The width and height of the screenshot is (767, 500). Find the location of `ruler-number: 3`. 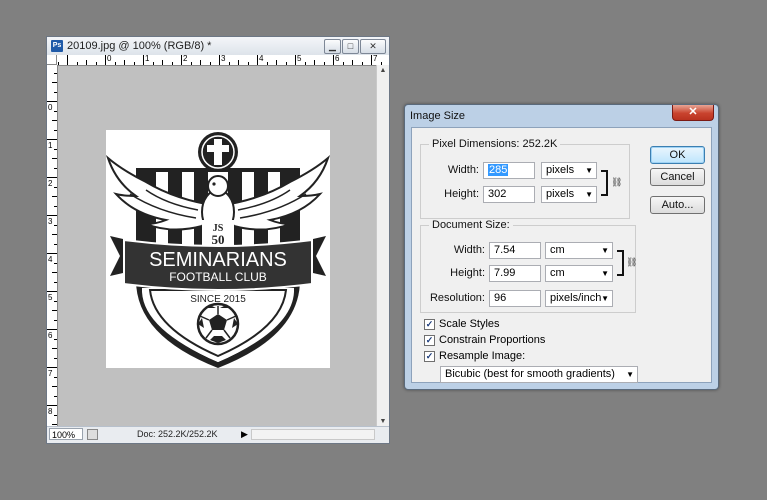

ruler-number: 3 is located at coordinates (223, 59).